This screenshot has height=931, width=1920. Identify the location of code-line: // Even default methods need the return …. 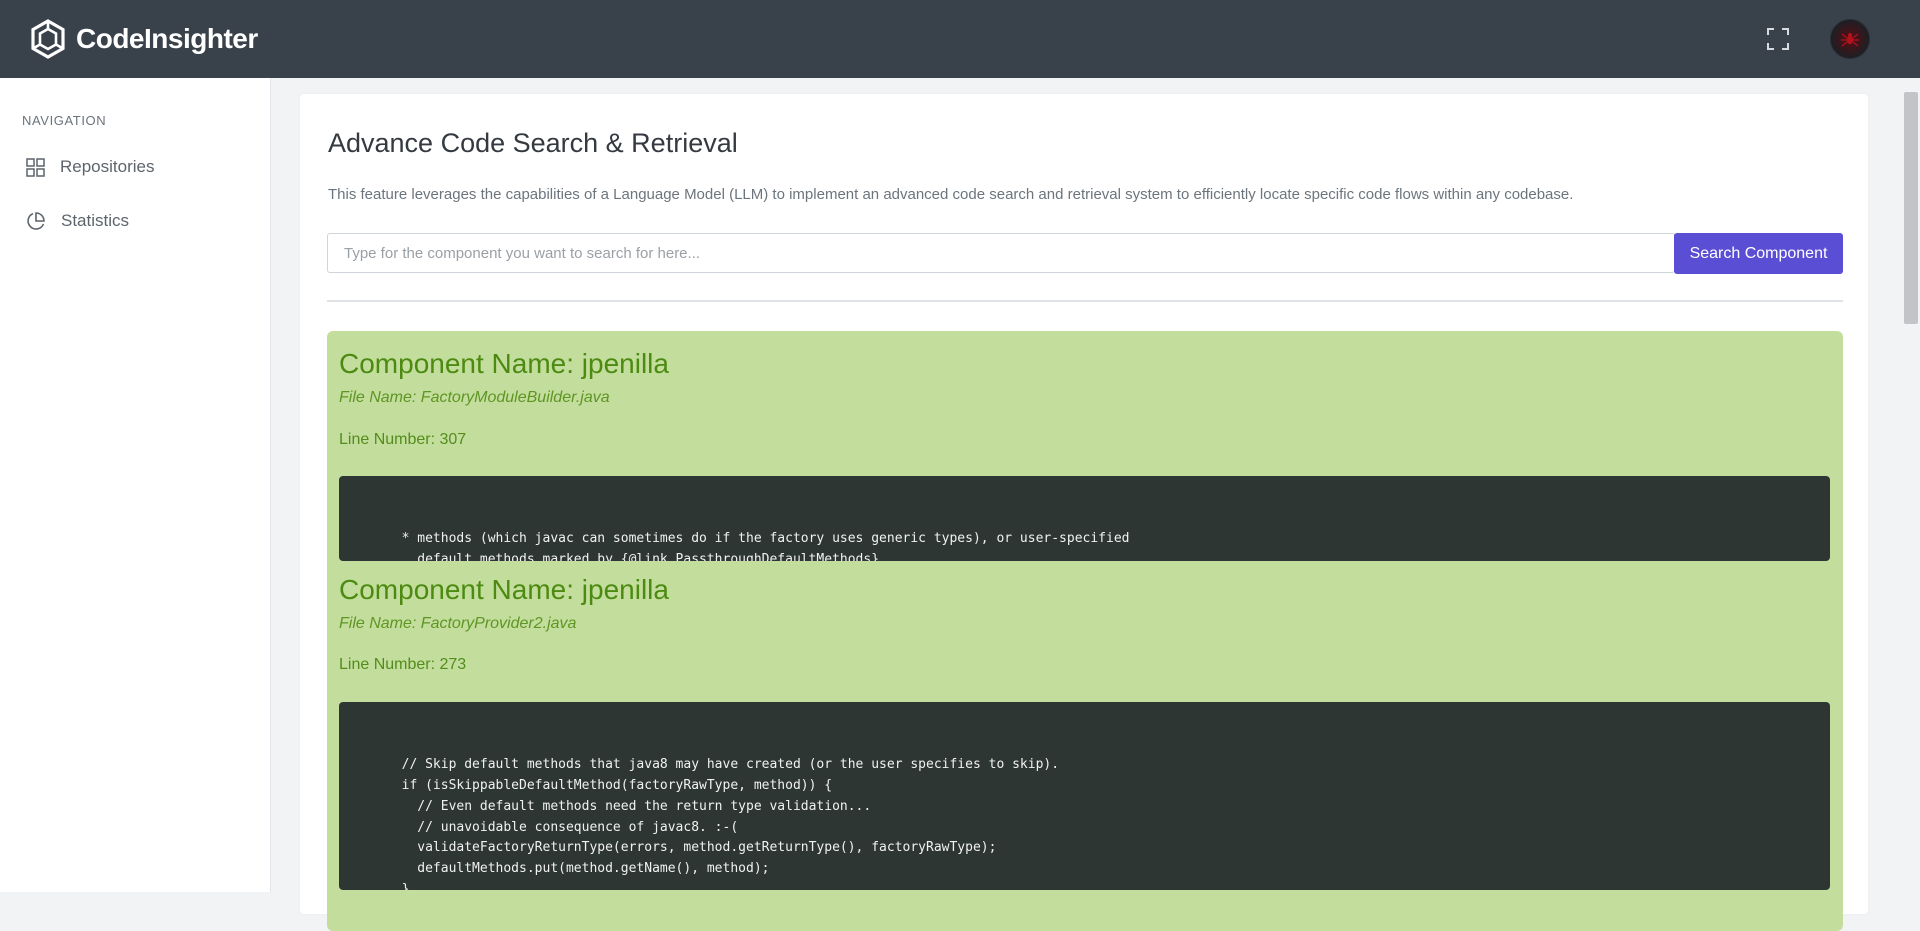
(605, 806).